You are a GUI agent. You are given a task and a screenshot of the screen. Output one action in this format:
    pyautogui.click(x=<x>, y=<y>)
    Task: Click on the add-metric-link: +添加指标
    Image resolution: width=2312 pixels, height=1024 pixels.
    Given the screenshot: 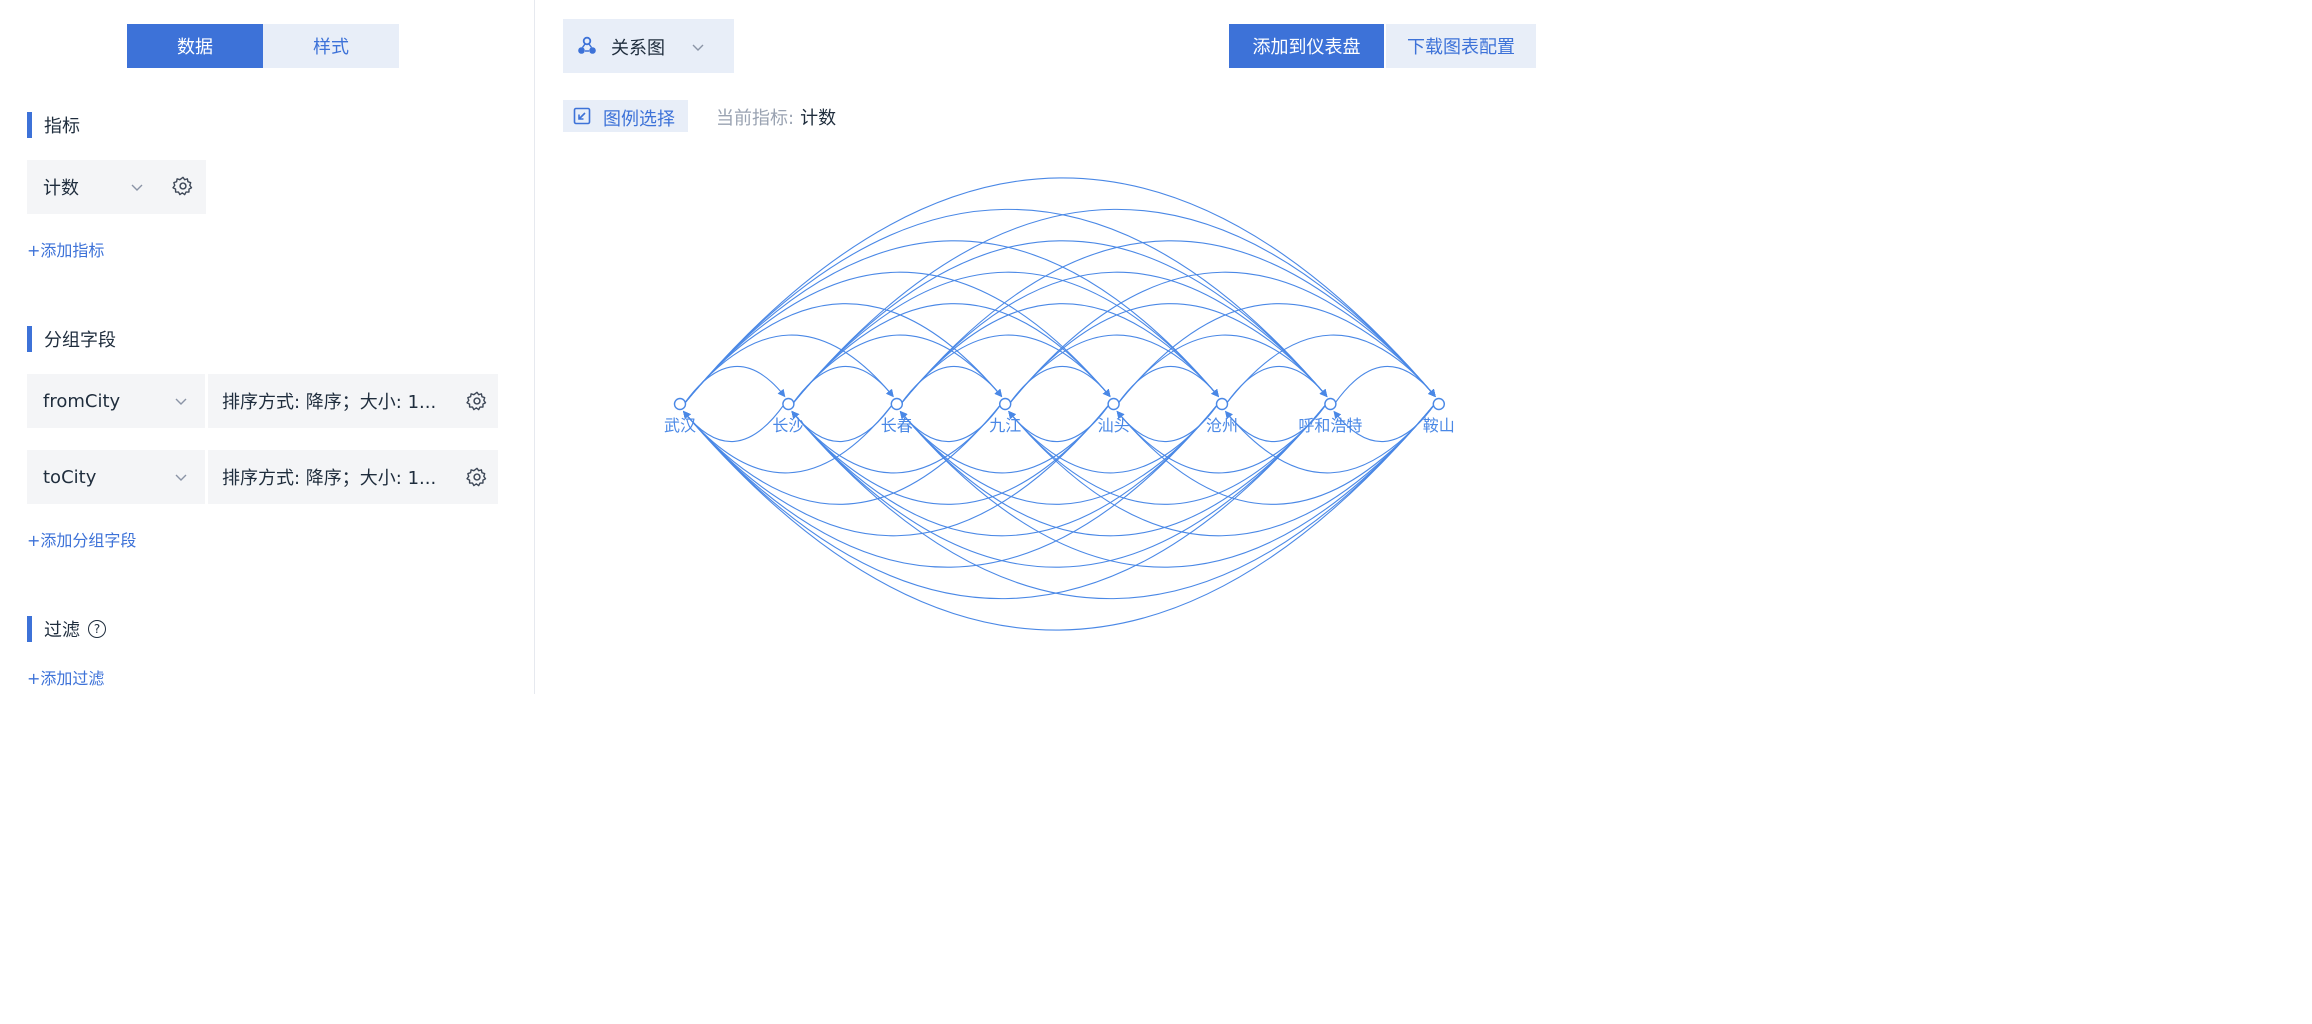 What is the action you would take?
    pyautogui.click(x=65, y=249)
    